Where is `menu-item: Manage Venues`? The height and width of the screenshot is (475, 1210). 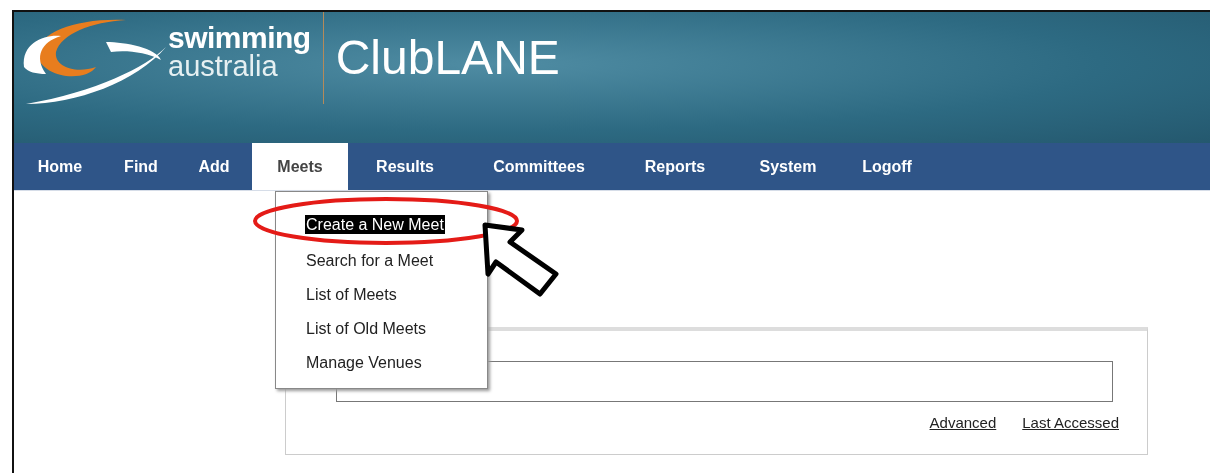
menu-item: Manage Venues is located at coordinates (364, 362).